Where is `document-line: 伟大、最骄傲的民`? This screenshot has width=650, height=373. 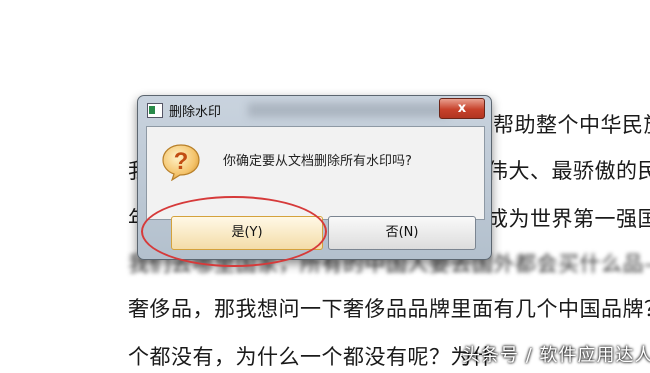
document-line: 伟大、最骄傲的民 is located at coordinates (568, 171).